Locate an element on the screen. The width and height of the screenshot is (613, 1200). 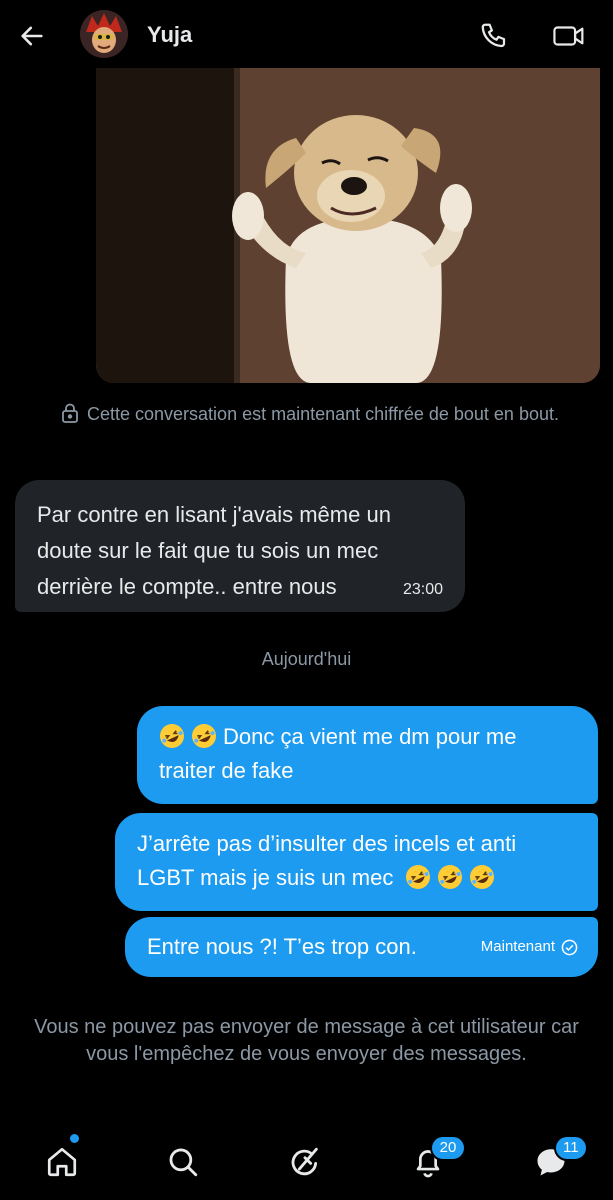
avatar is located at coordinates (104, 34).